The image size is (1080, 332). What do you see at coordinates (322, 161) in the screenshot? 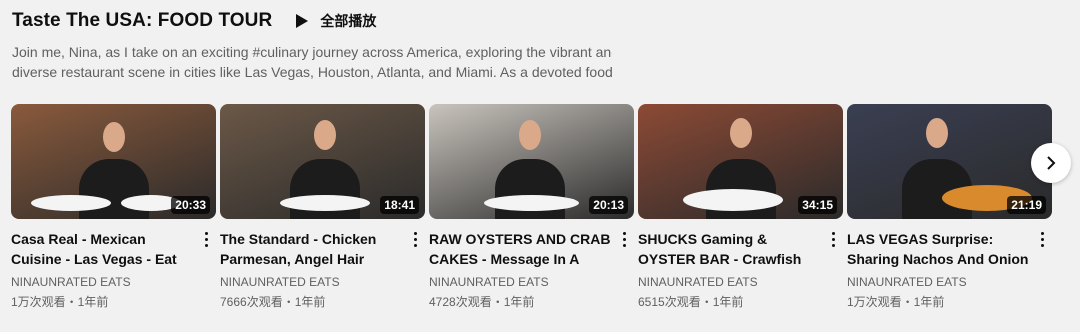
I see `video-thumbnail: 18:41` at bounding box center [322, 161].